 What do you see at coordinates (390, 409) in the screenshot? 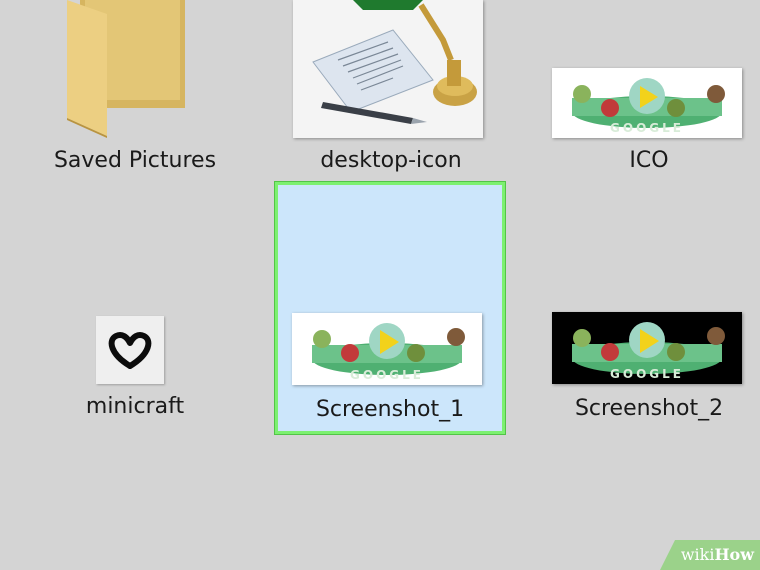
I see `file-label: Screenshot_1` at bounding box center [390, 409].